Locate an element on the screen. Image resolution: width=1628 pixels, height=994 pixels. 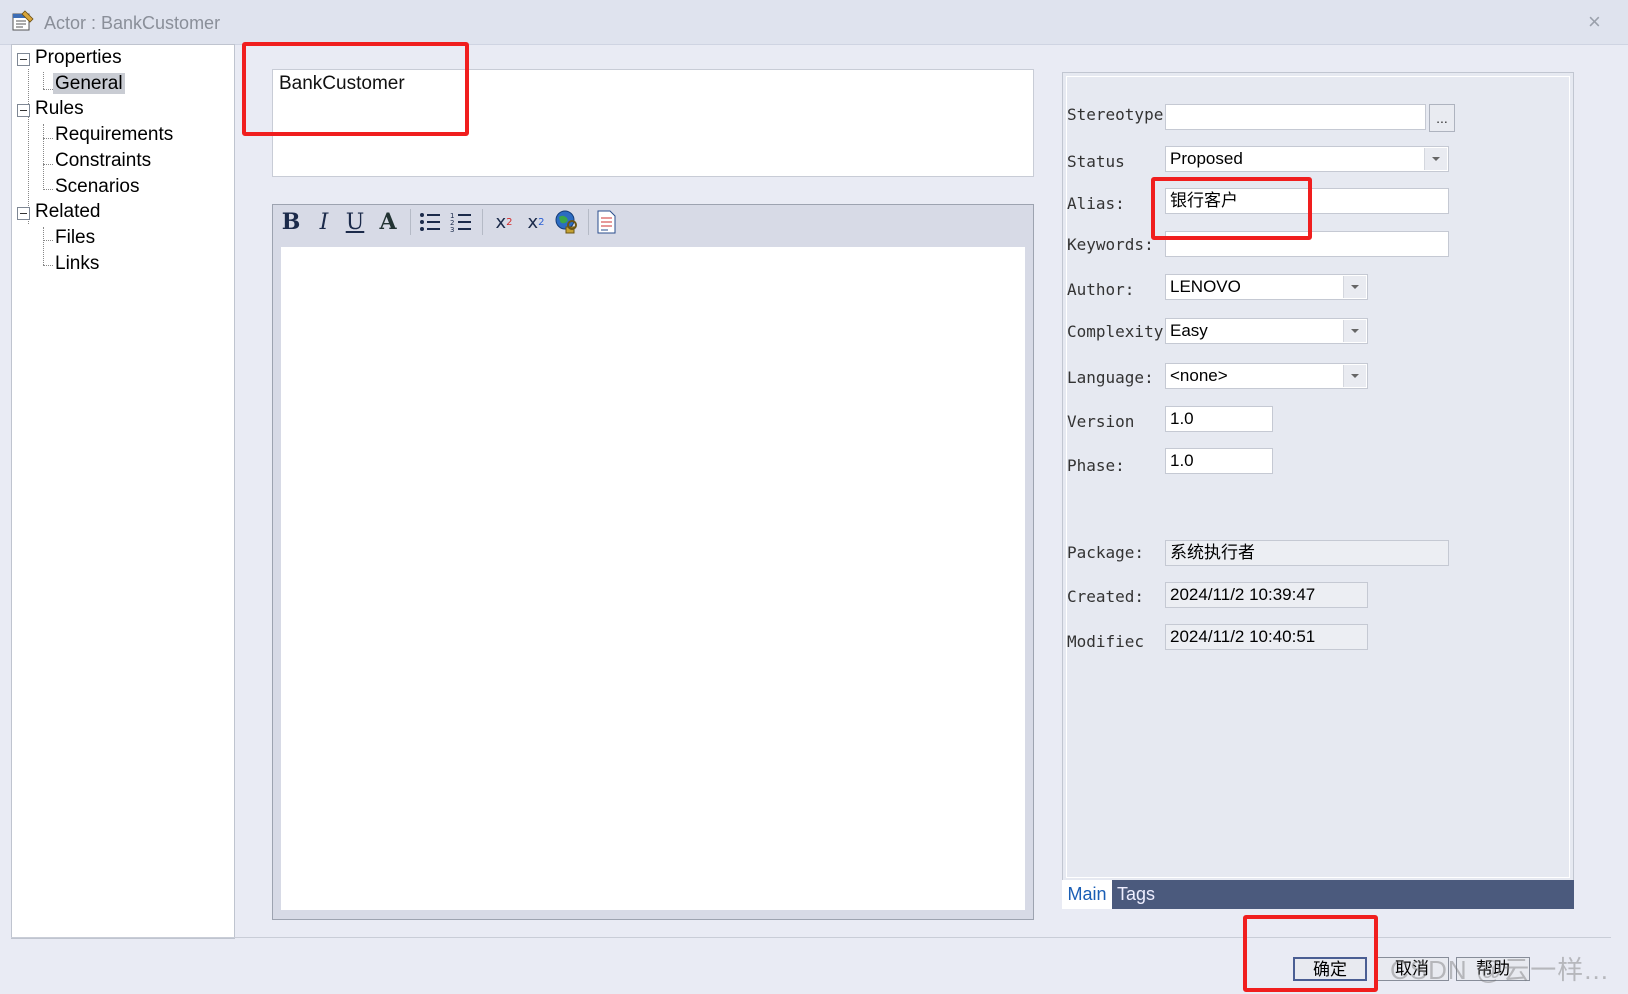
status-value: Proposed is located at coordinates (1206, 158).